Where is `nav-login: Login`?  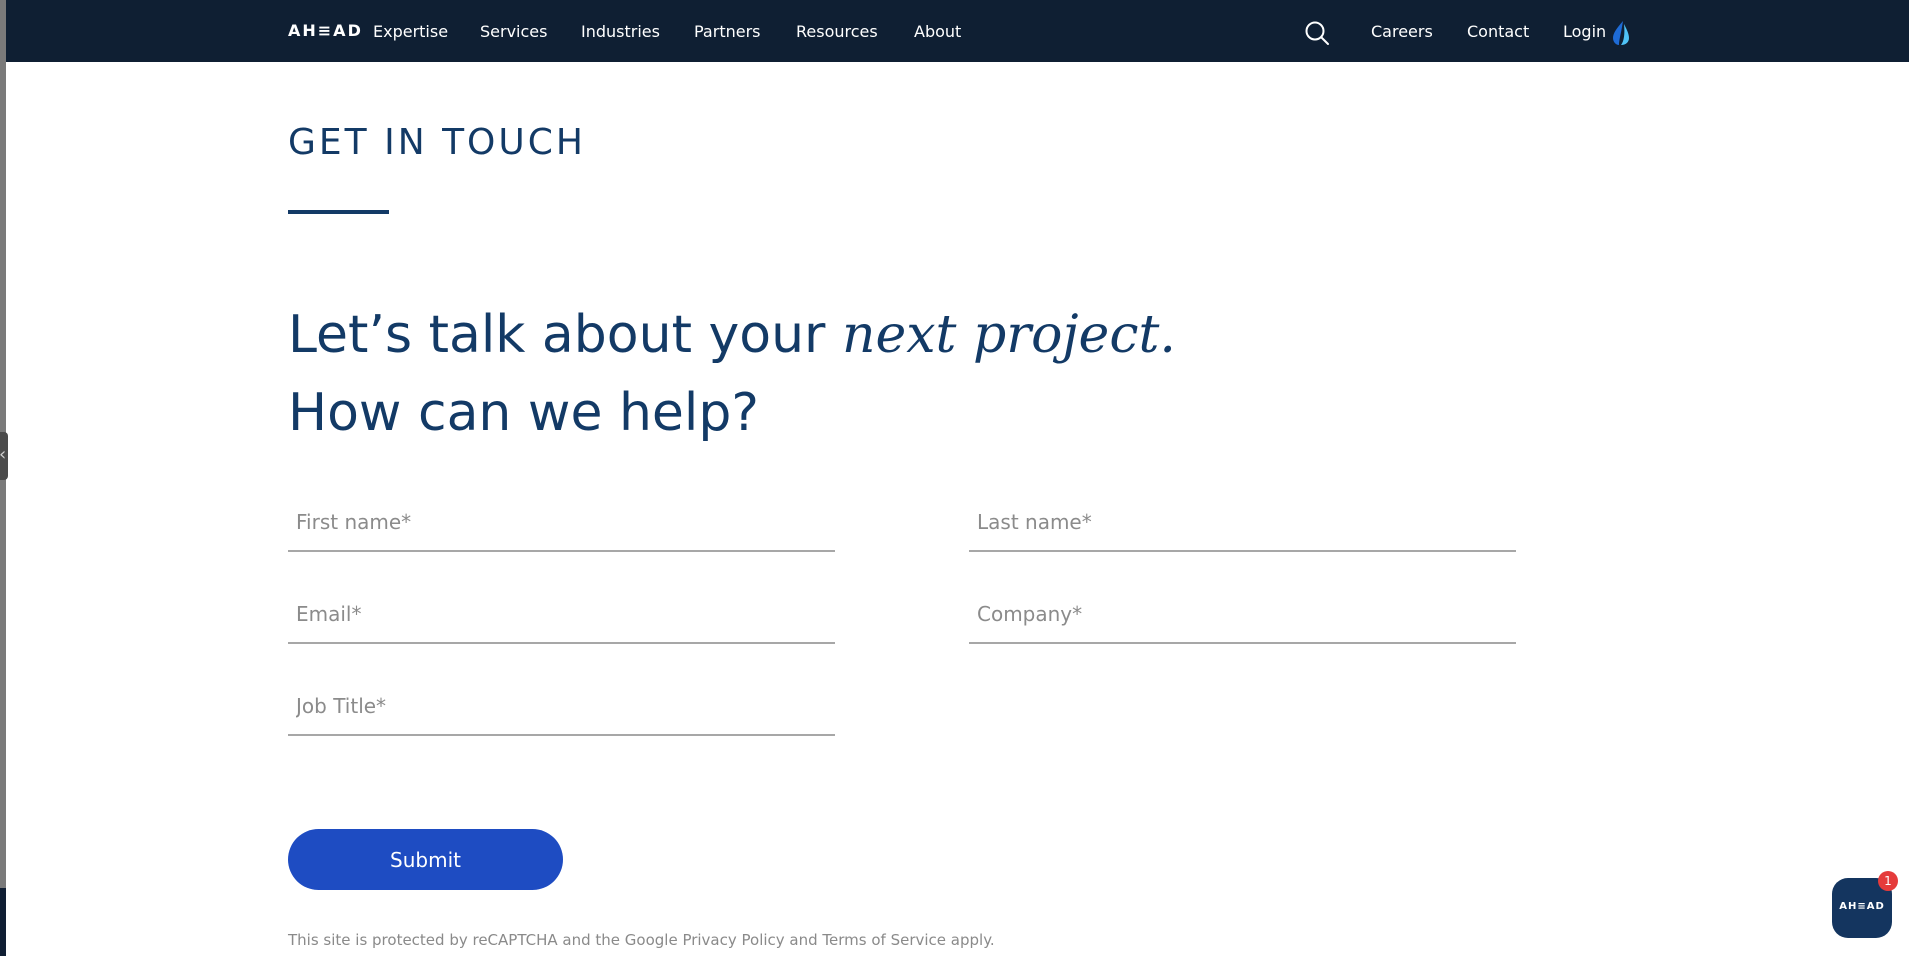
nav-login: Login is located at coordinates (1584, 32).